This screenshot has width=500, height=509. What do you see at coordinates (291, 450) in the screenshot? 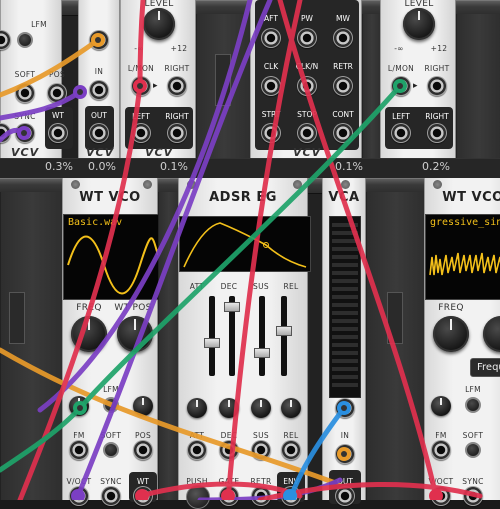
I see `rel-jack` at bounding box center [291, 450].